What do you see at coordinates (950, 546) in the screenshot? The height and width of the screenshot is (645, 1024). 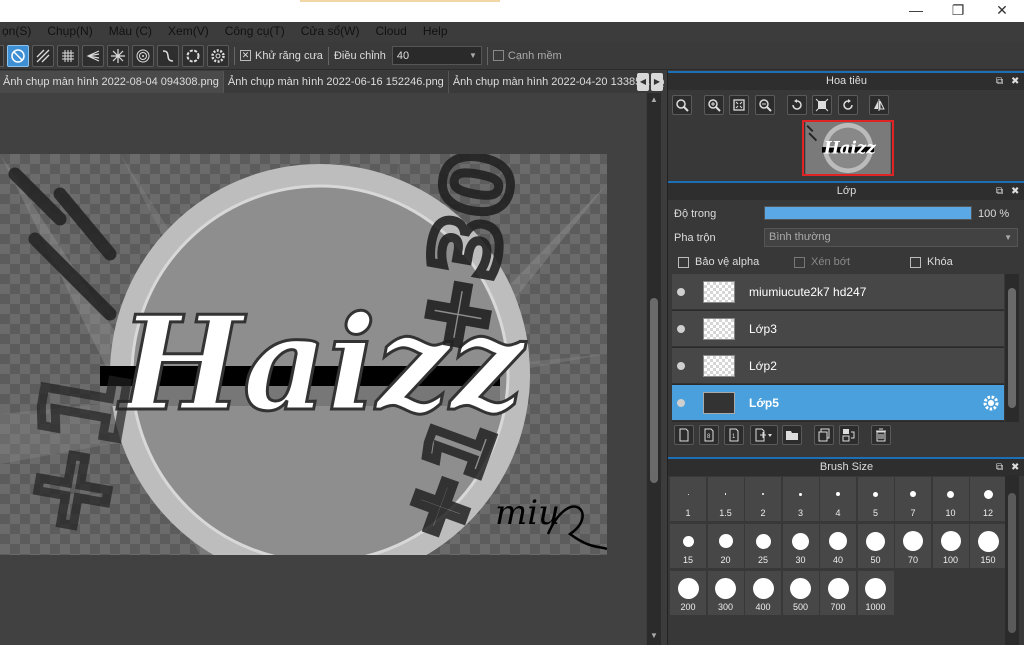 I see `brush-size-cell: 100` at bounding box center [950, 546].